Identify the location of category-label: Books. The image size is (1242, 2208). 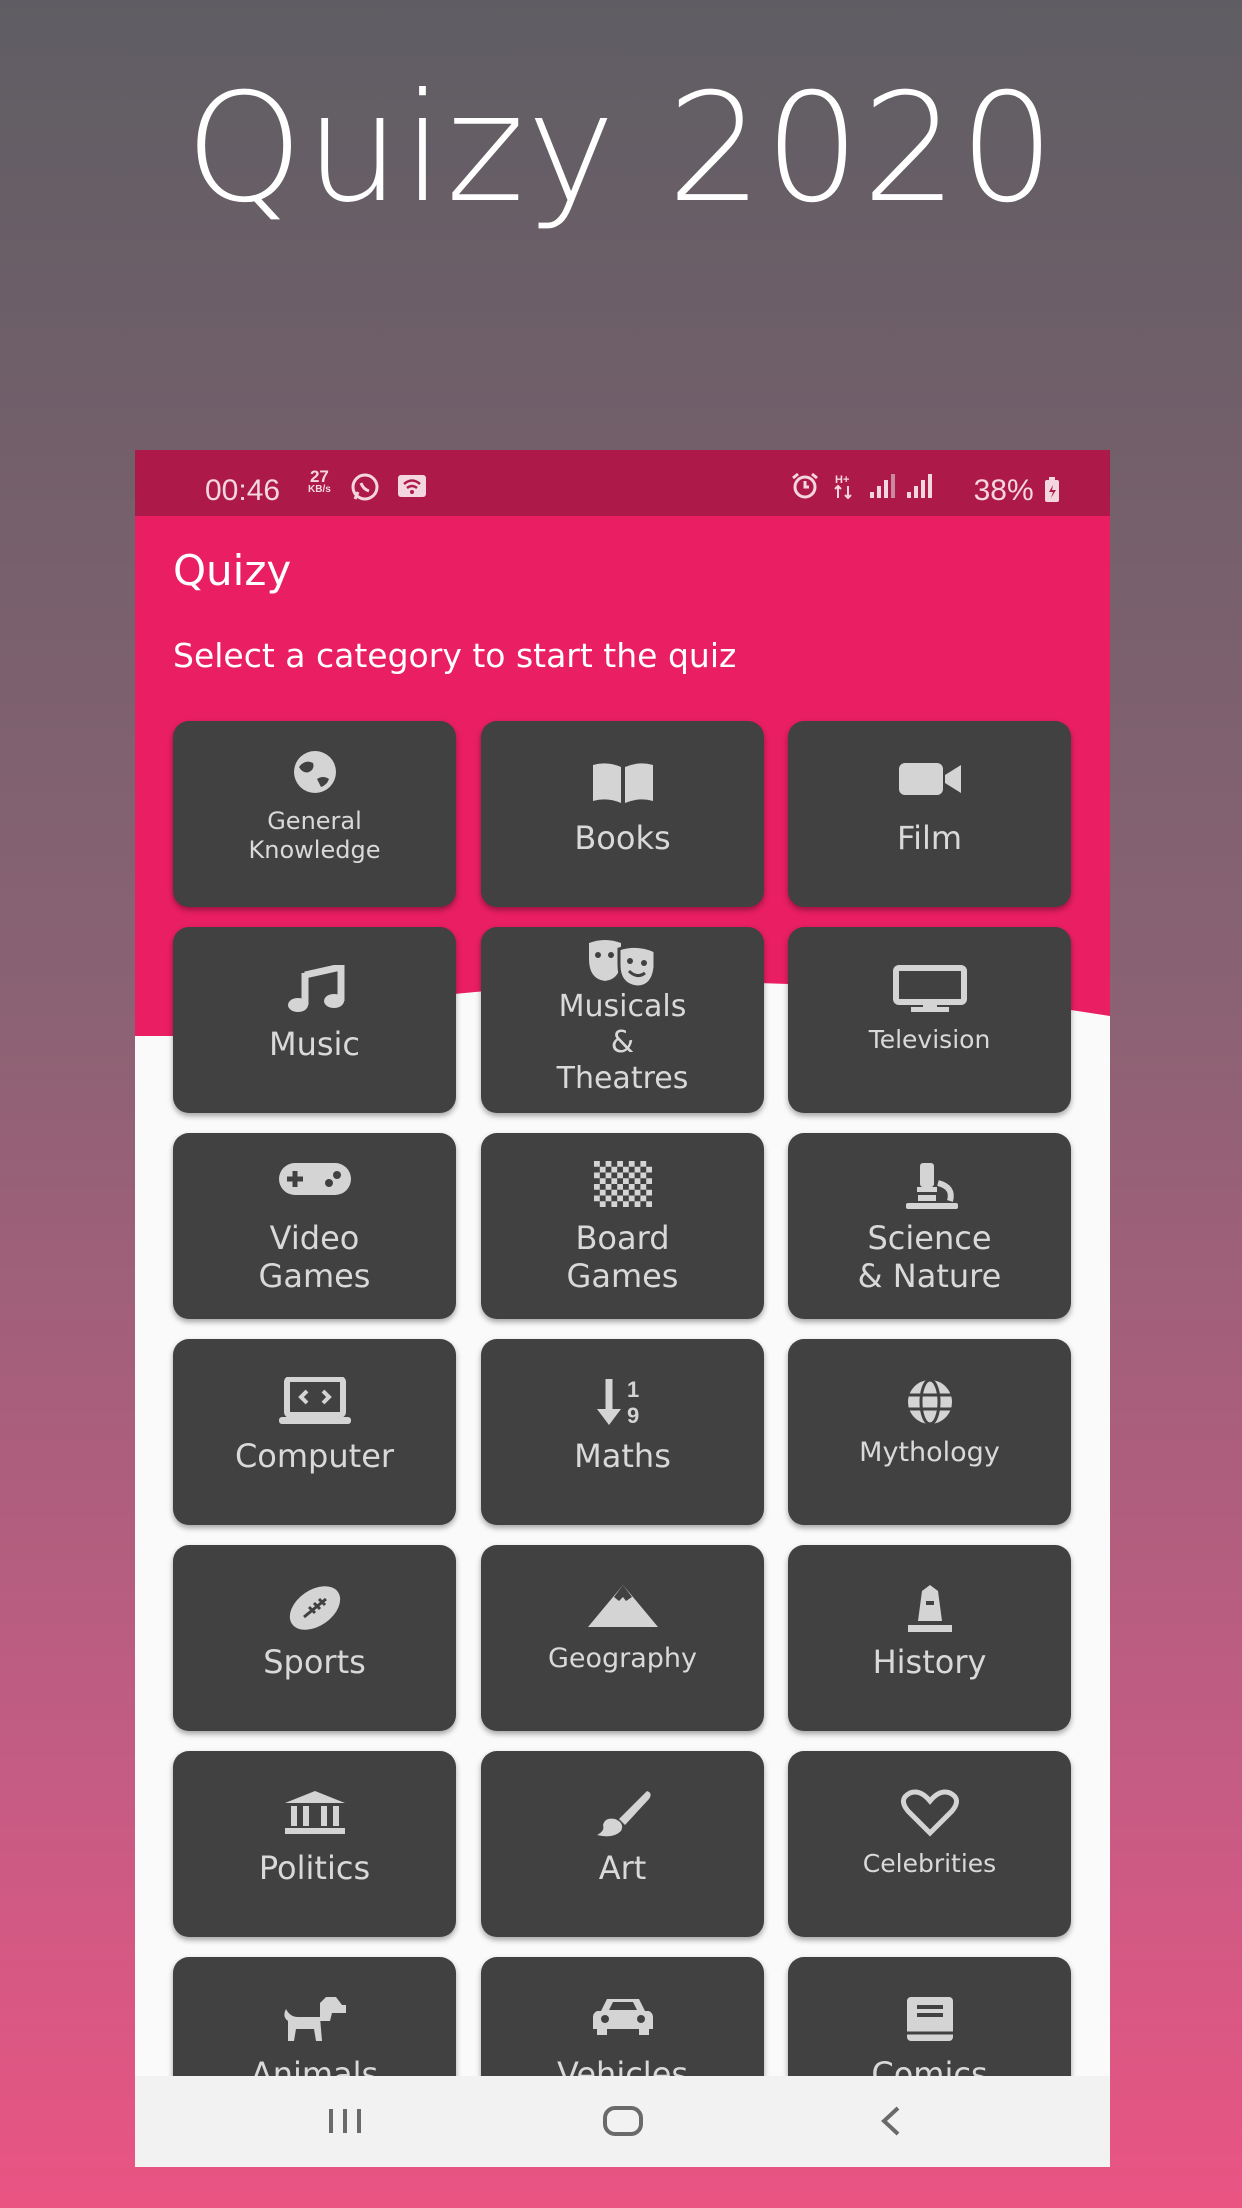
(622, 838).